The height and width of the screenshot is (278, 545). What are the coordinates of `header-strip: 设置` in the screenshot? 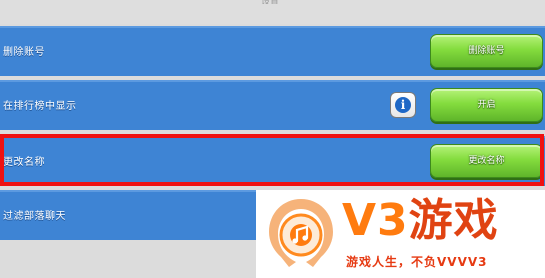 It's located at (272, 12).